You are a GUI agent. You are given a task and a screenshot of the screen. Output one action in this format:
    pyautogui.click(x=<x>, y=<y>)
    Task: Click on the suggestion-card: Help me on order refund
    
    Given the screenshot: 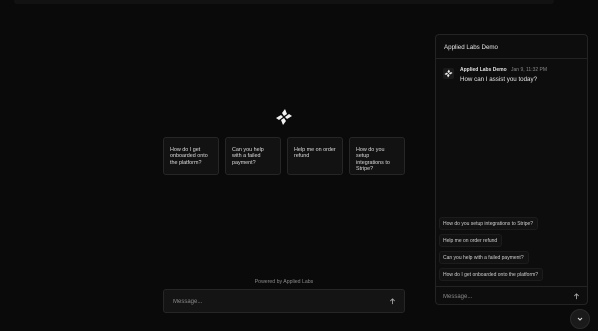 What is the action you would take?
    pyautogui.click(x=315, y=156)
    